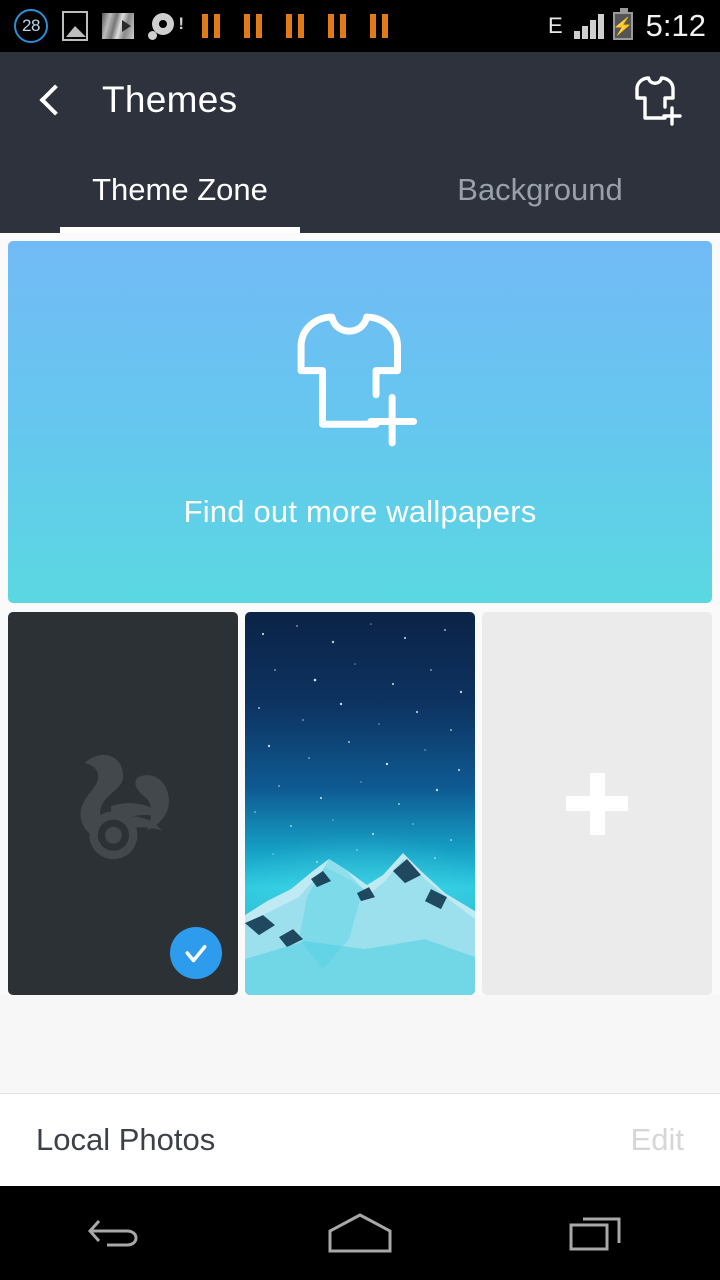 The width and height of the screenshot is (720, 1280). What do you see at coordinates (360, 99) in the screenshot?
I see `app-header: Themes` at bounding box center [360, 99].